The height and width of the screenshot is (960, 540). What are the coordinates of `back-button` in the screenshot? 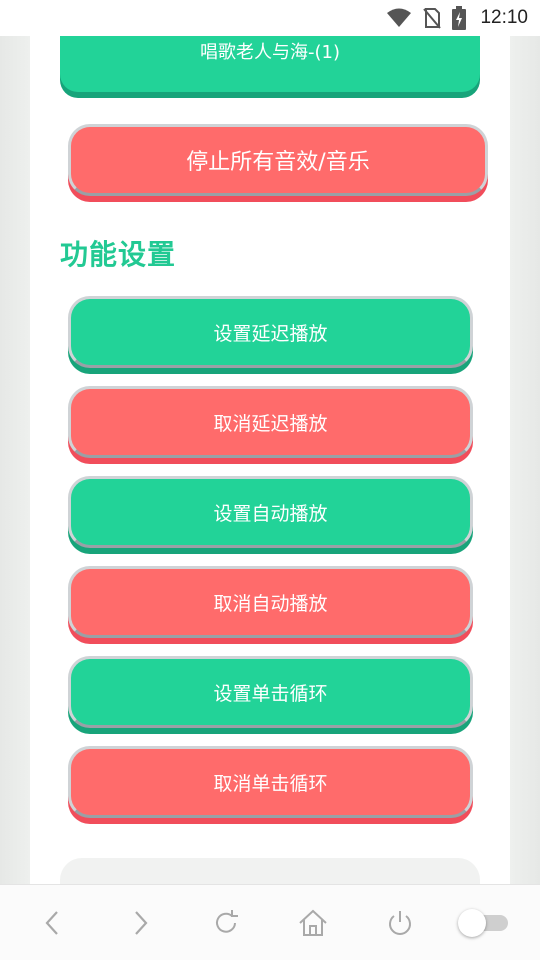 It's located at (53, 923).